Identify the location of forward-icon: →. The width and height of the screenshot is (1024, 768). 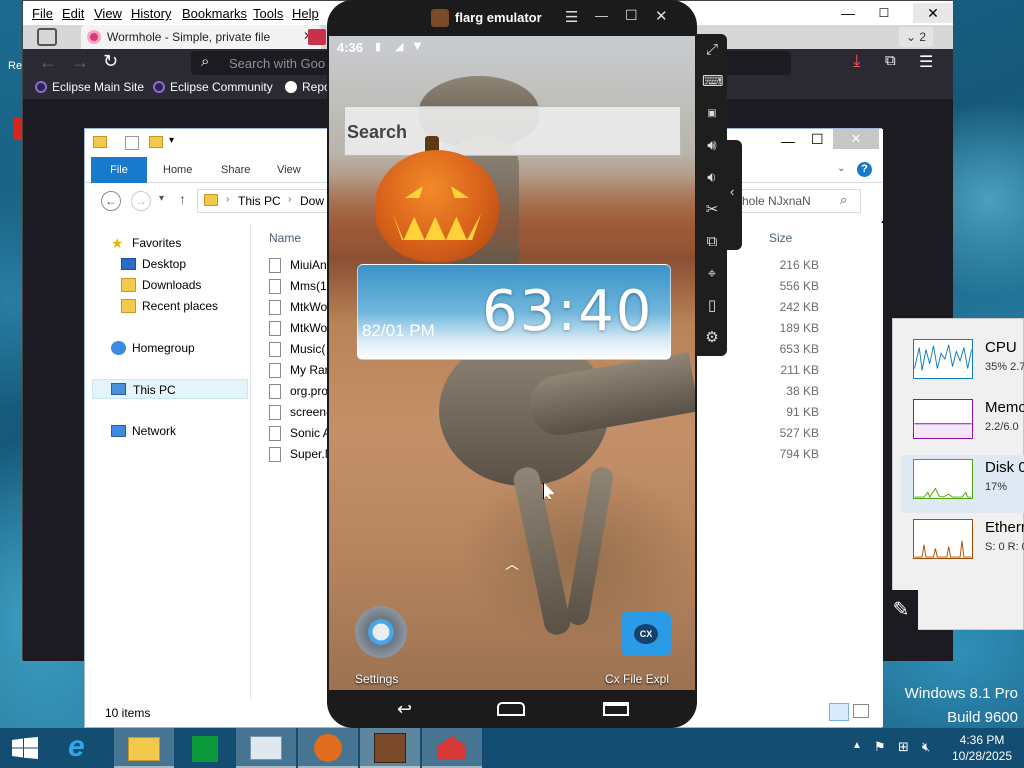
(80, 62).